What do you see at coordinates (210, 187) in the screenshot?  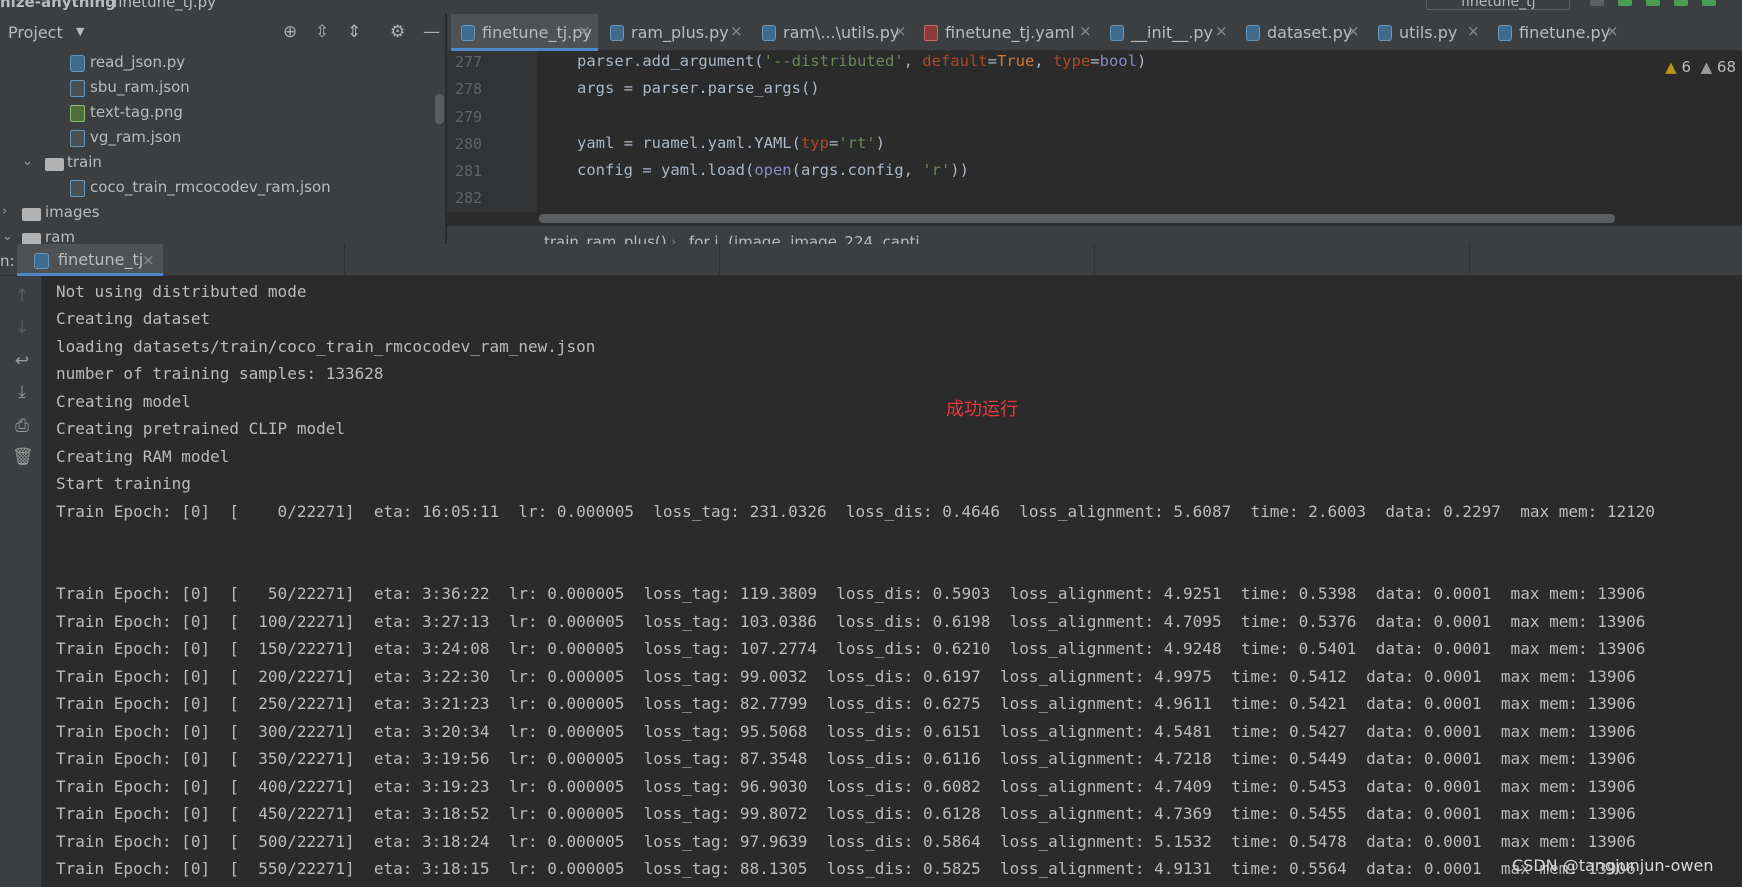 I see `tree-item-label: coco_train_rmcocodev_ram.json` at bounding box center [210, 187].